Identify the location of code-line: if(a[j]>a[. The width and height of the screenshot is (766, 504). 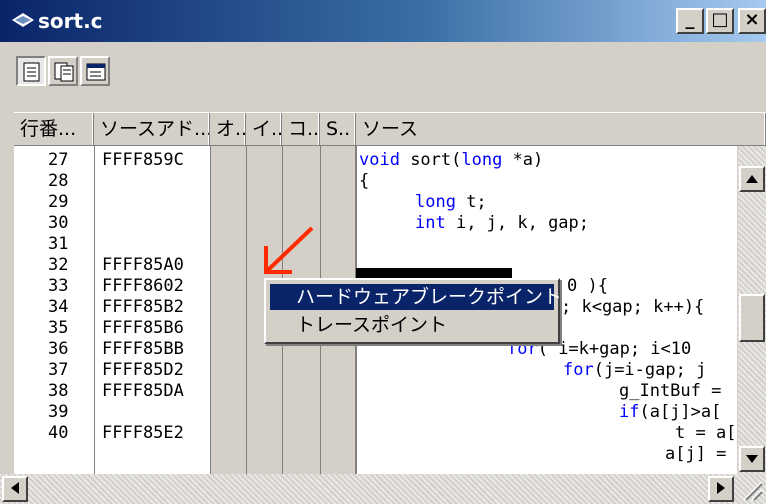
(670, 412).